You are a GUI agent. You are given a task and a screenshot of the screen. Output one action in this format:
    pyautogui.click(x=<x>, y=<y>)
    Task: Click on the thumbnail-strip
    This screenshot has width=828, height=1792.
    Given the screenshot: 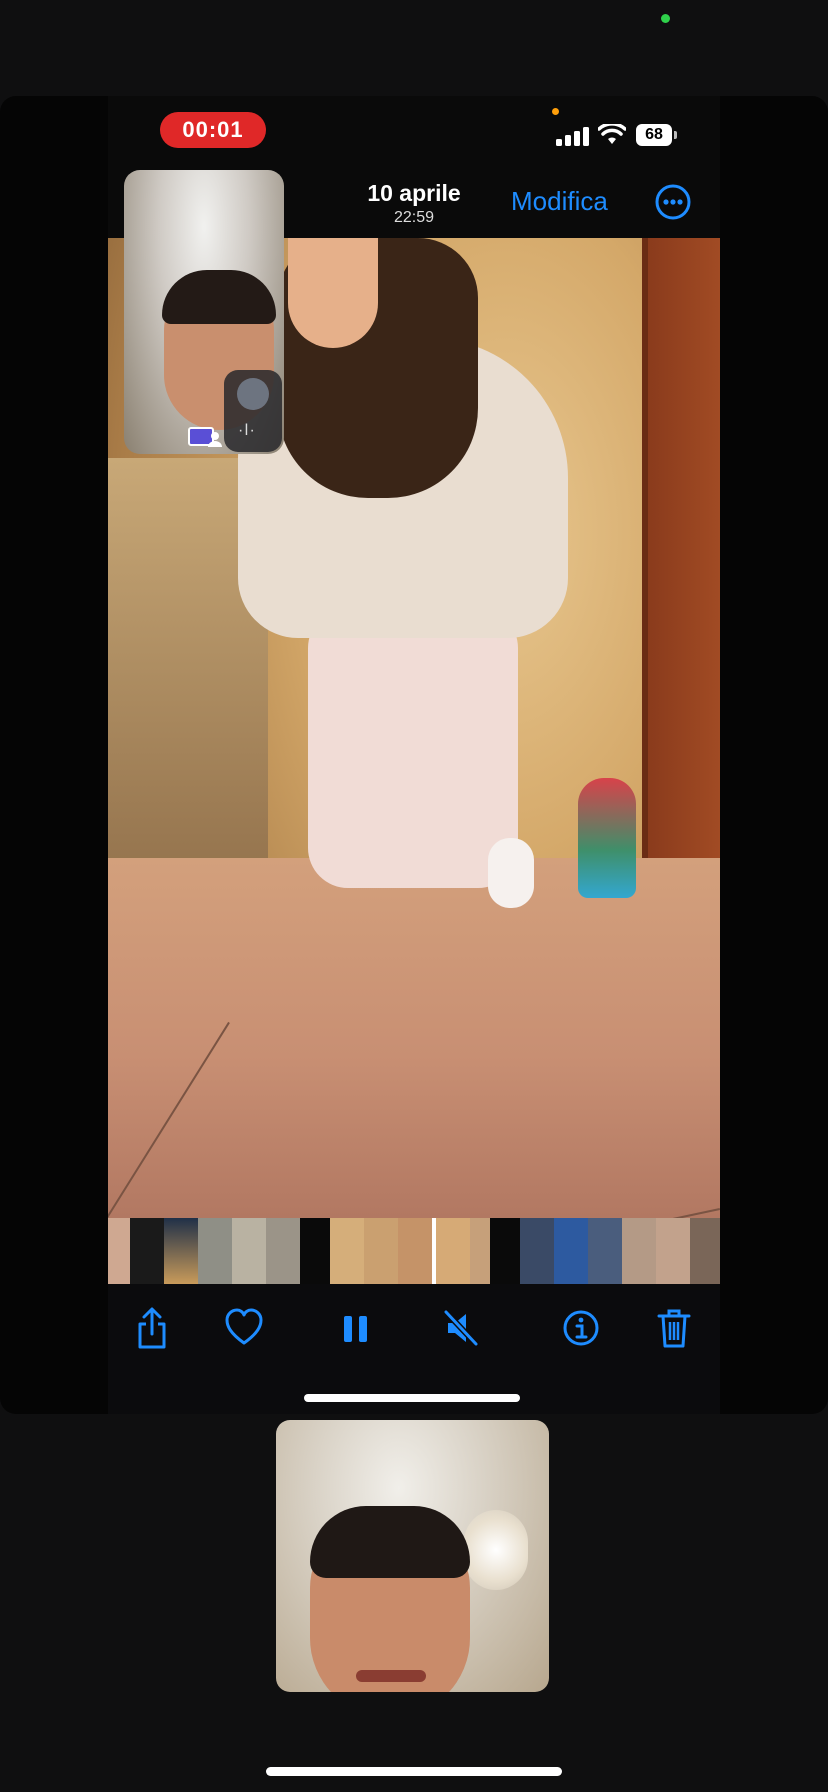 What is the action you would take?
    pyautogui.click(x=414, y=1251)
    